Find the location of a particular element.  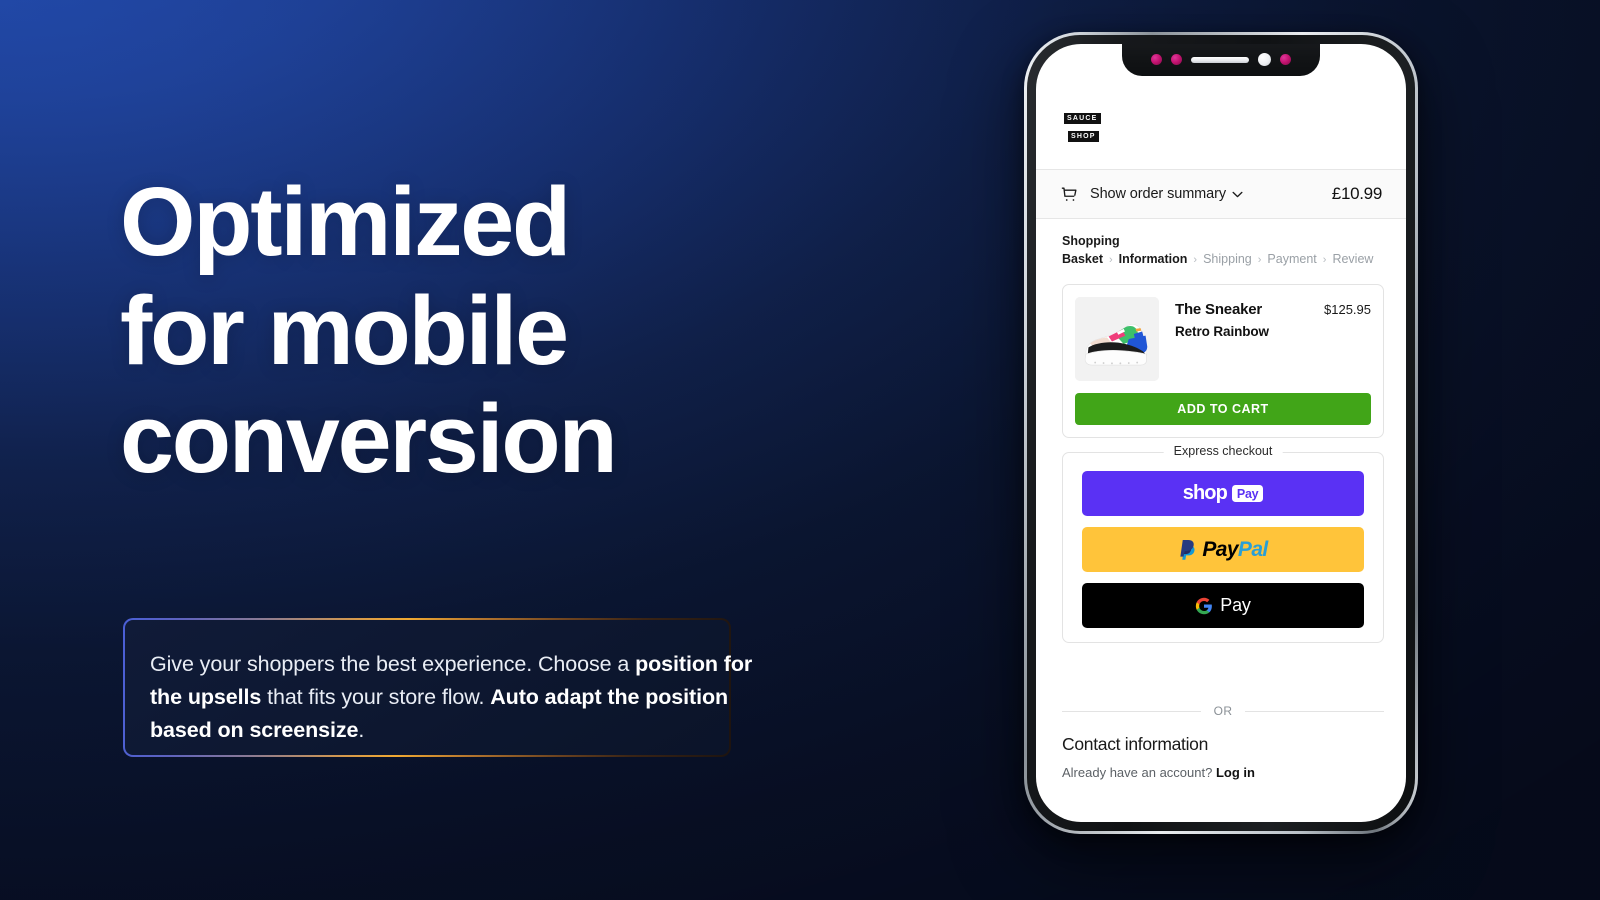

google-g-icon is located at coordinates (1204, 605).